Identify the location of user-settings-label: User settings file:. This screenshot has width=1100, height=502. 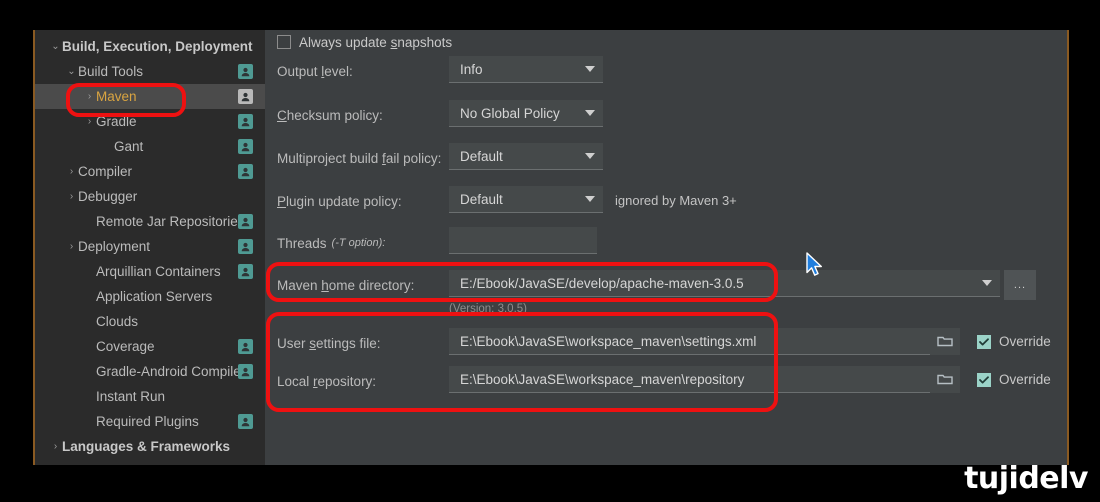
(329, 343).